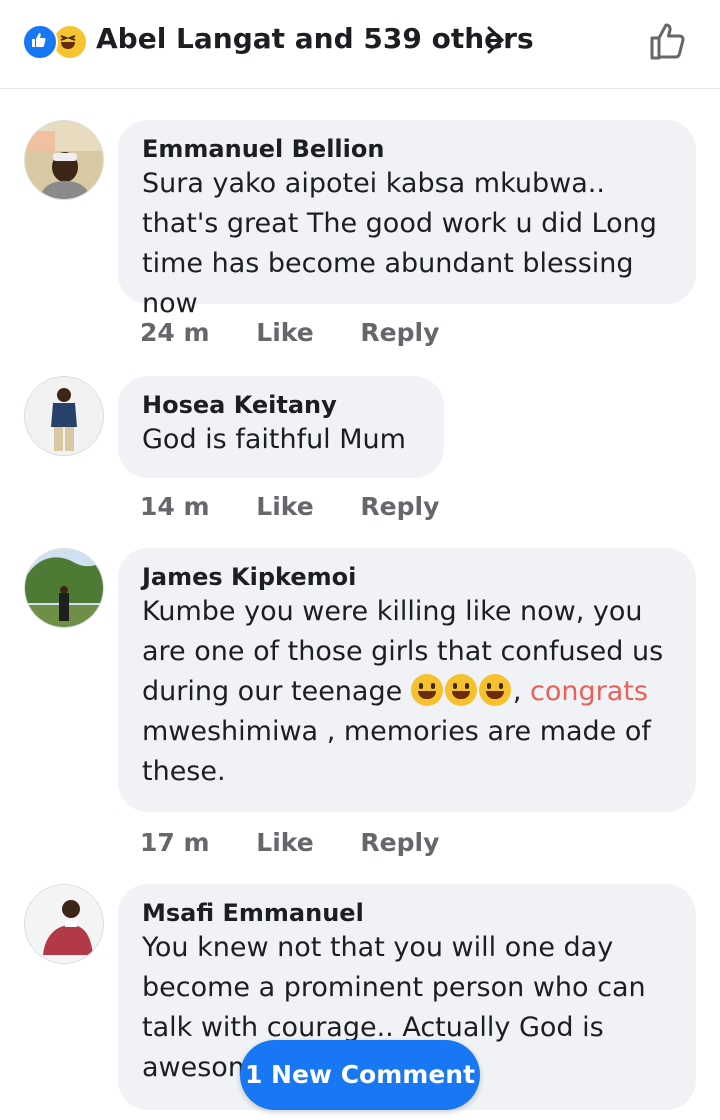 The height and width of the screenshot is (1120, 720). What do you see at coordinates (175, 506) in the screenshot?
I see `comment-time: 14 m` at bounding box center [175, 506].